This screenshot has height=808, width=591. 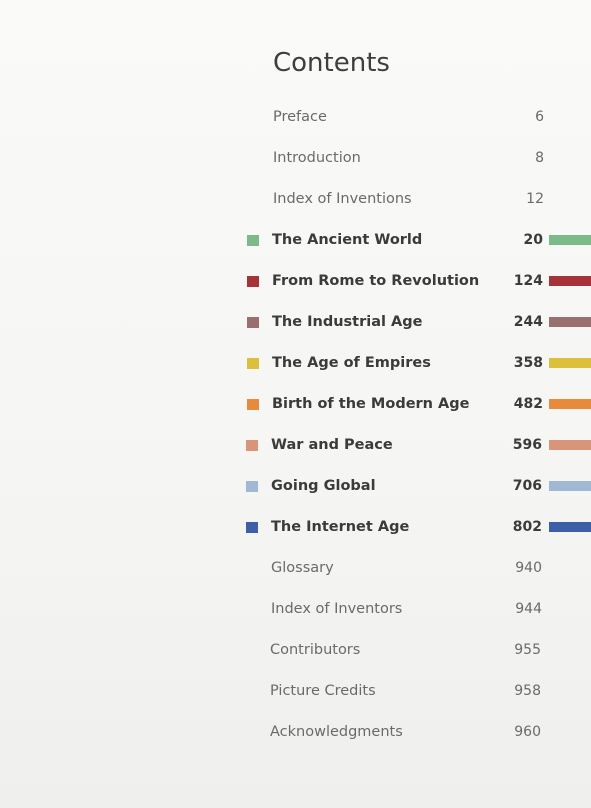 I want to click on entry-title: Glossary, so click(x=302, y=568).